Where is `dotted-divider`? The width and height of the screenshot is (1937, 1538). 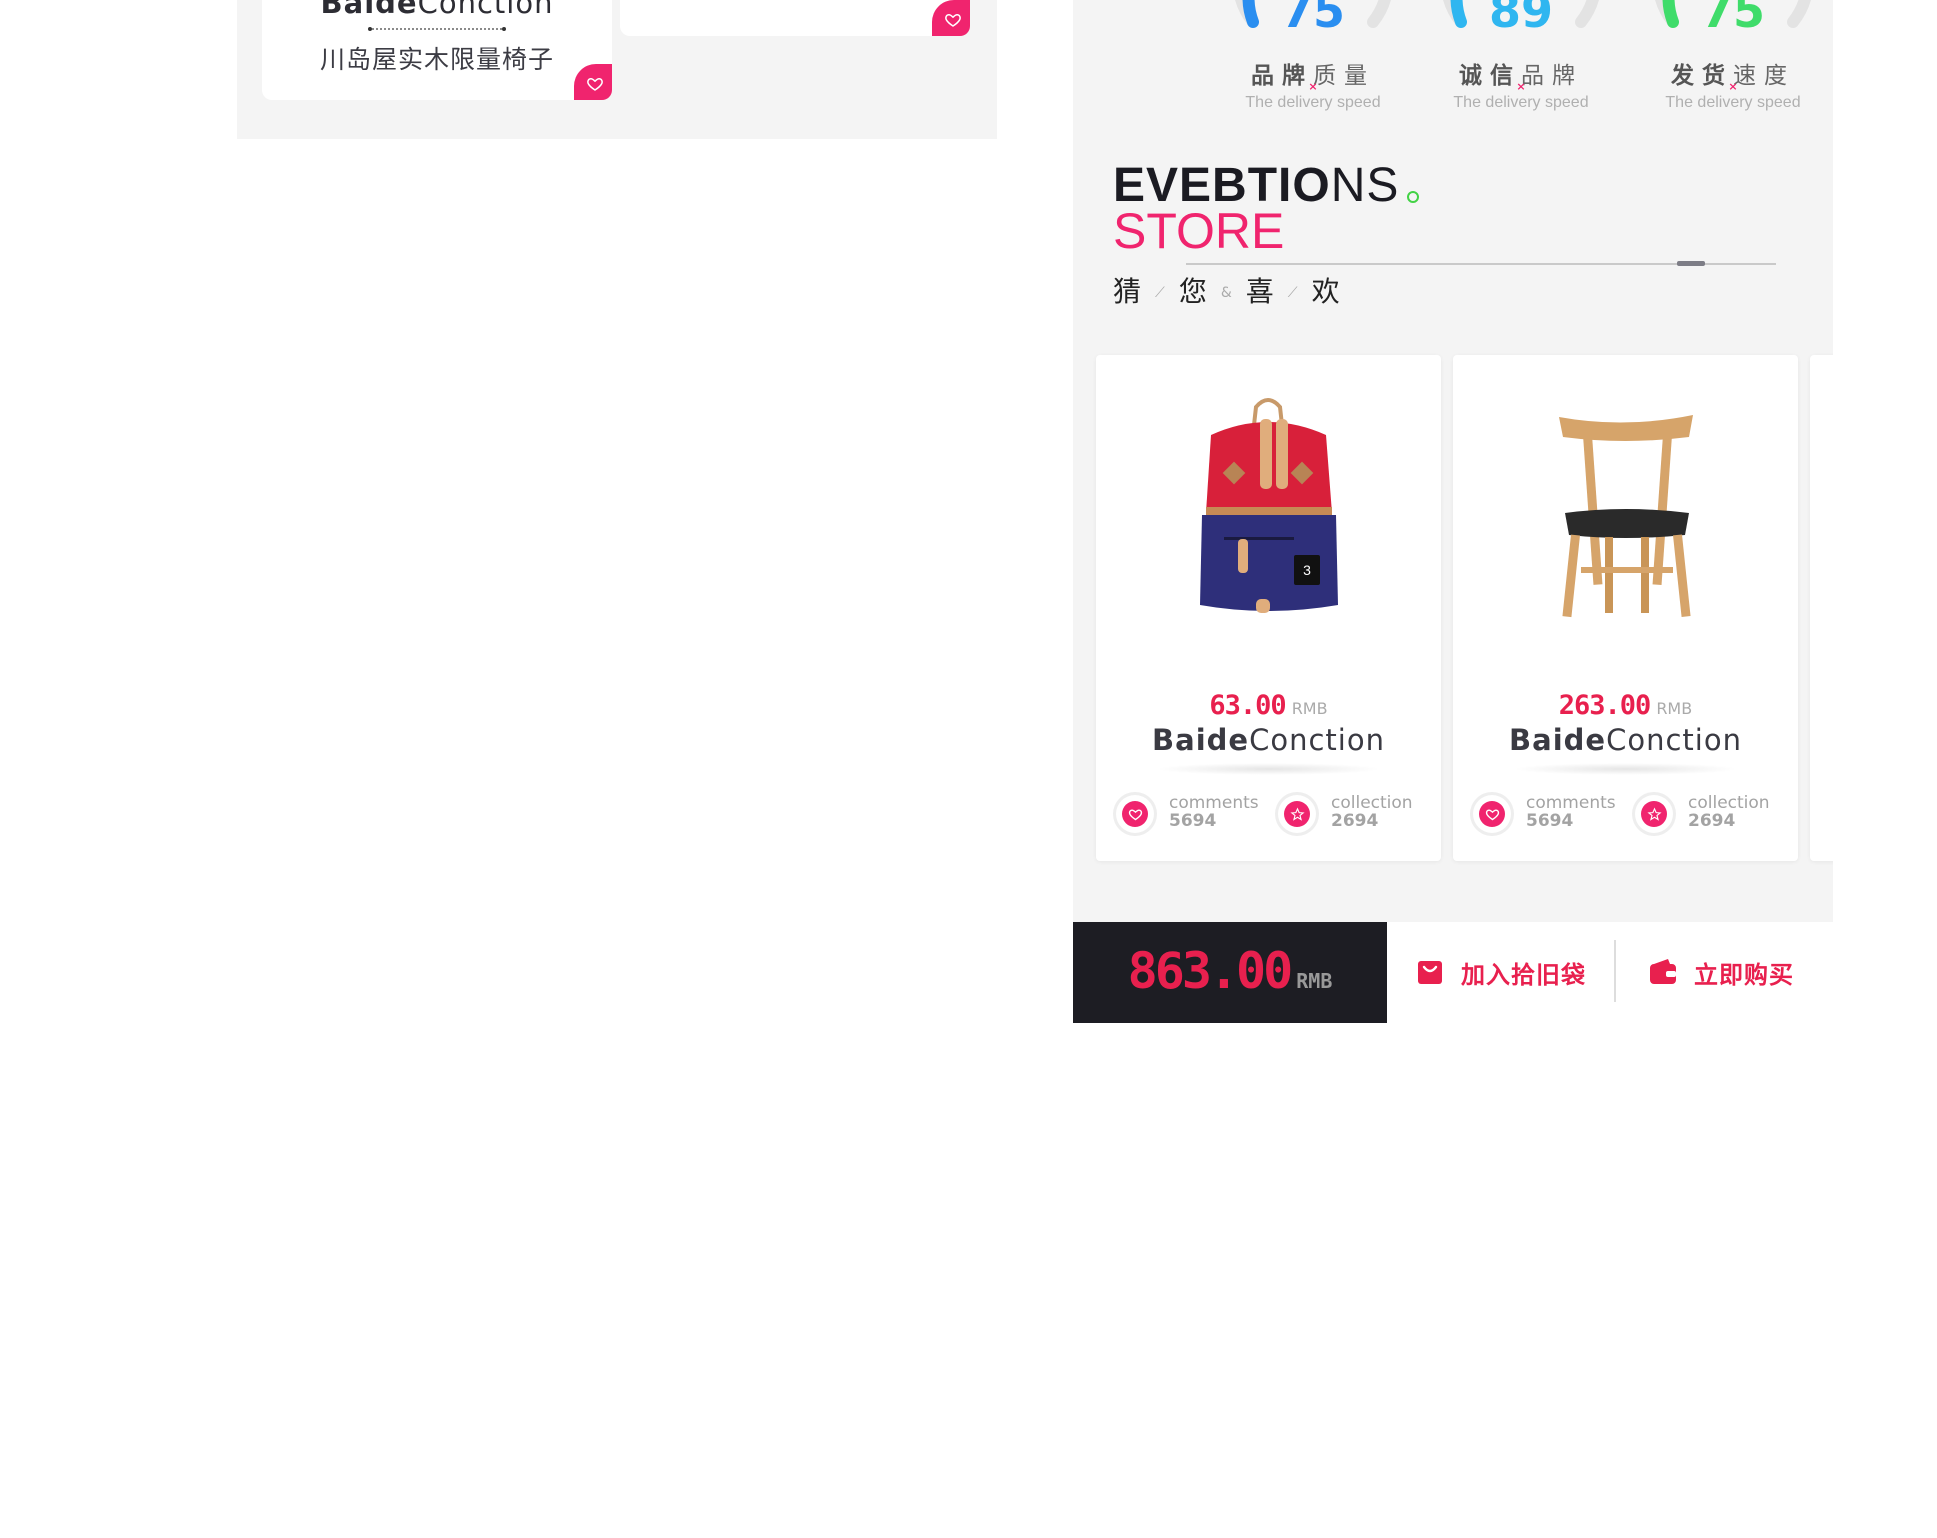 dotted-divider is located at coordinates (437, 29).